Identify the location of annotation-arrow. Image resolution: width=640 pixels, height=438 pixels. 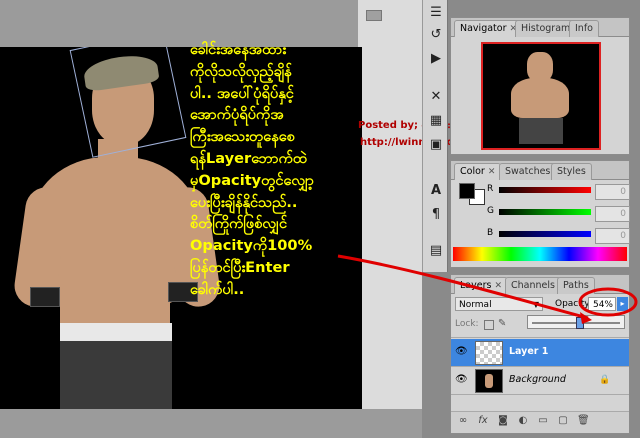
(463, 287).